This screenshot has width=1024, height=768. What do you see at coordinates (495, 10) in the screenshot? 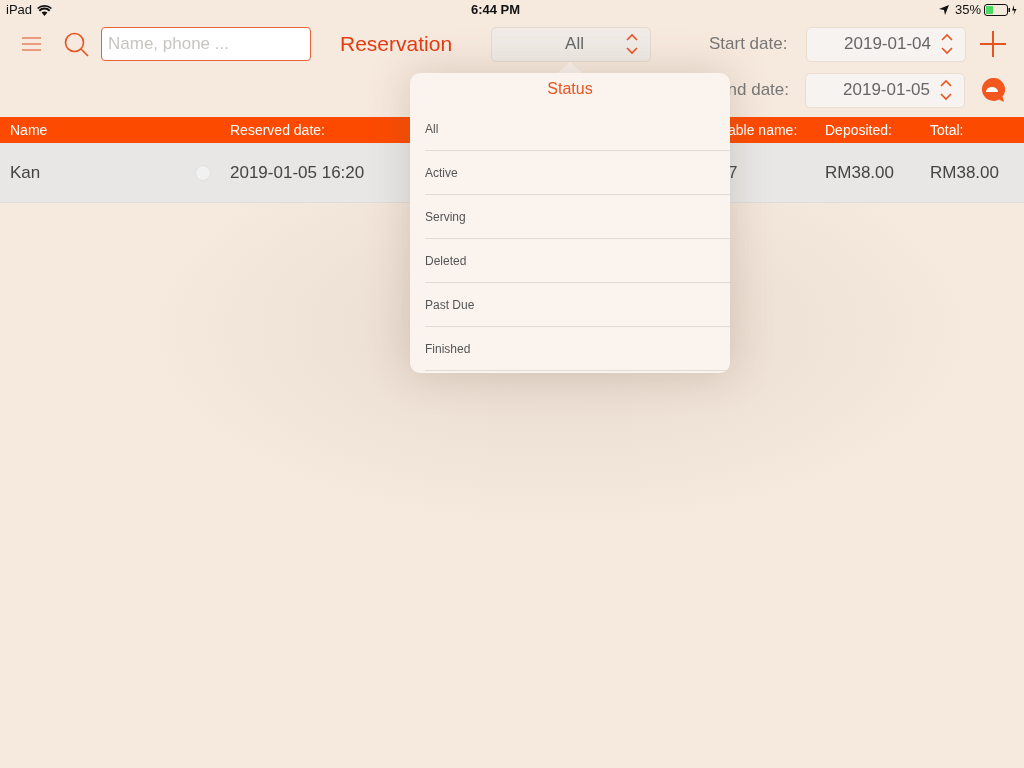
I see `clock-time: 6:44 PM` at bounding box center [495, 10].